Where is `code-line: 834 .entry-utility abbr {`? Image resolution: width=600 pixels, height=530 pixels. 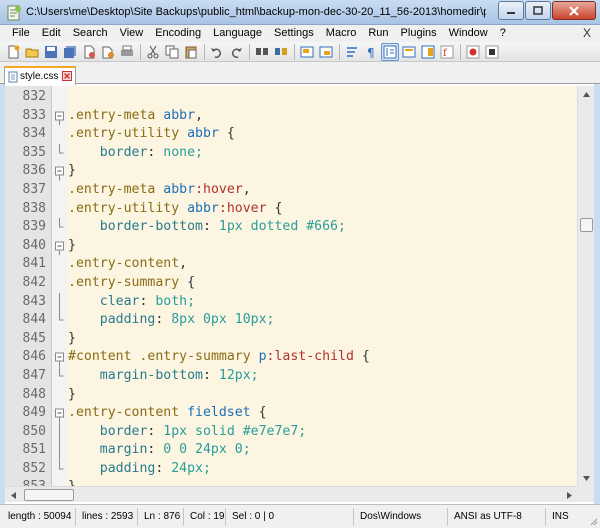
code-line: 834 .entry-utility abbr { is located at coordinates (291, 134).